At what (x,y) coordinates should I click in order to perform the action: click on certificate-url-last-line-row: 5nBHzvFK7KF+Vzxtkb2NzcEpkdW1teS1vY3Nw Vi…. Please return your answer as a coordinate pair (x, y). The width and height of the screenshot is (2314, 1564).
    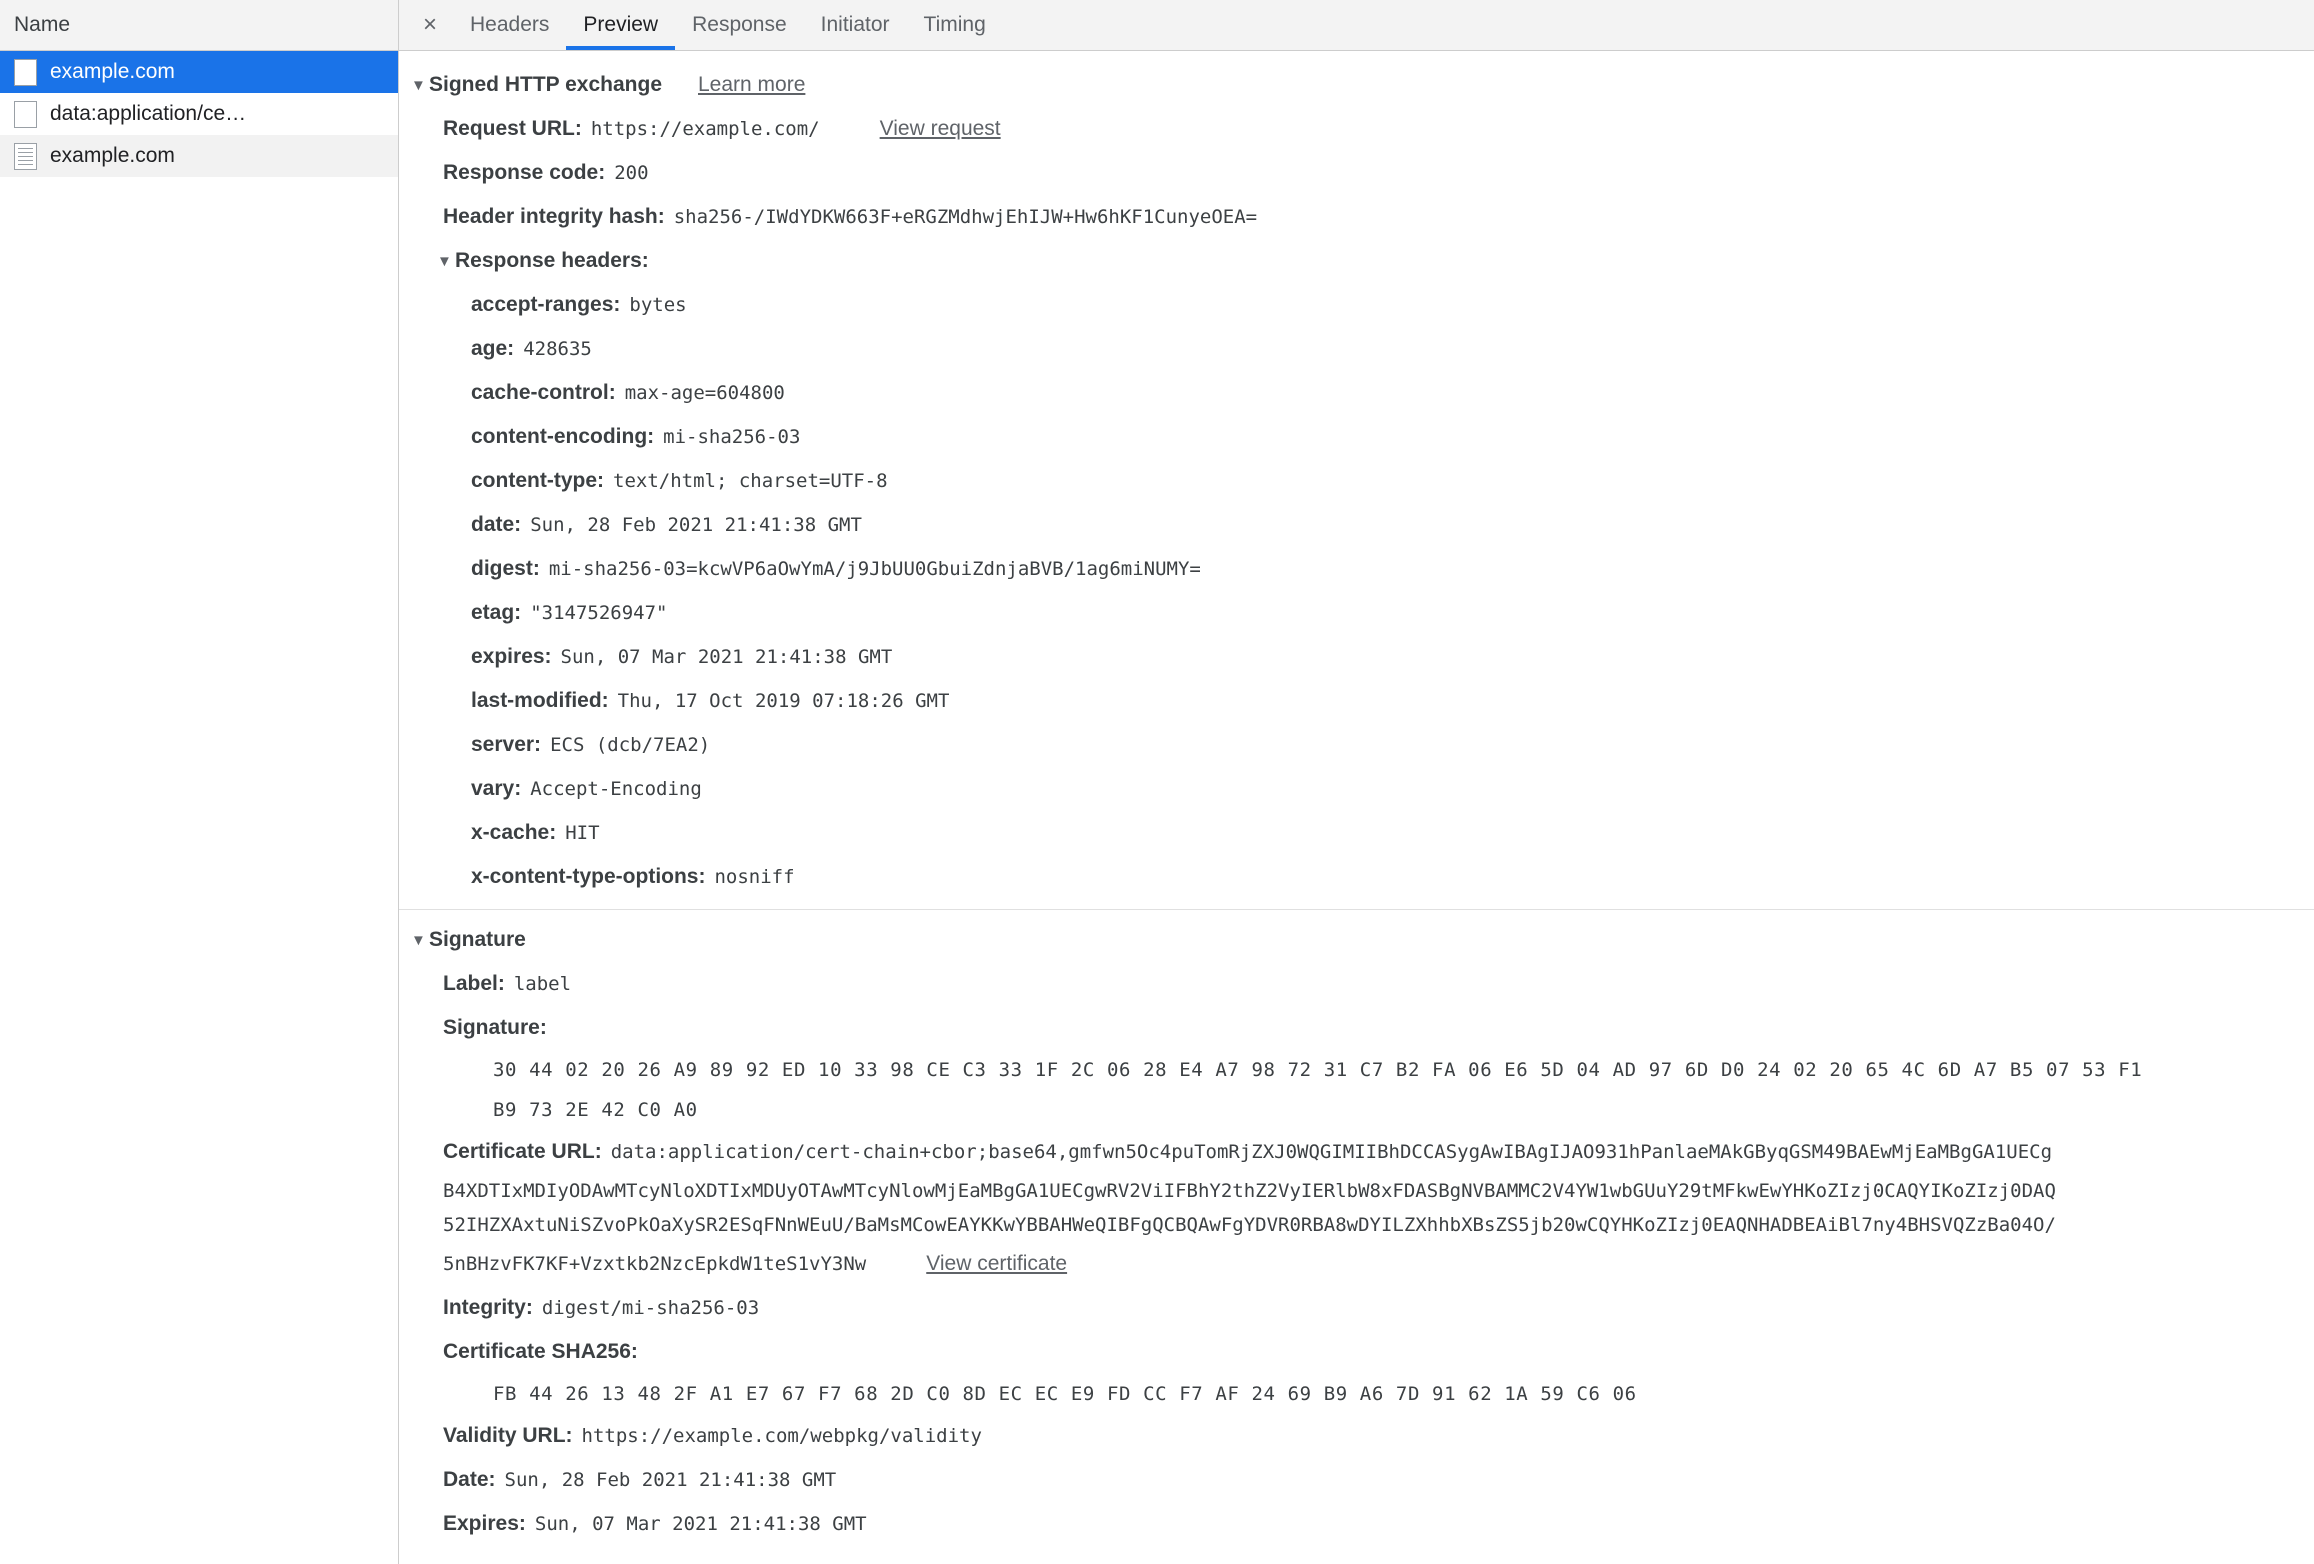
    Looking at the image, I should click on (1356, 1264).